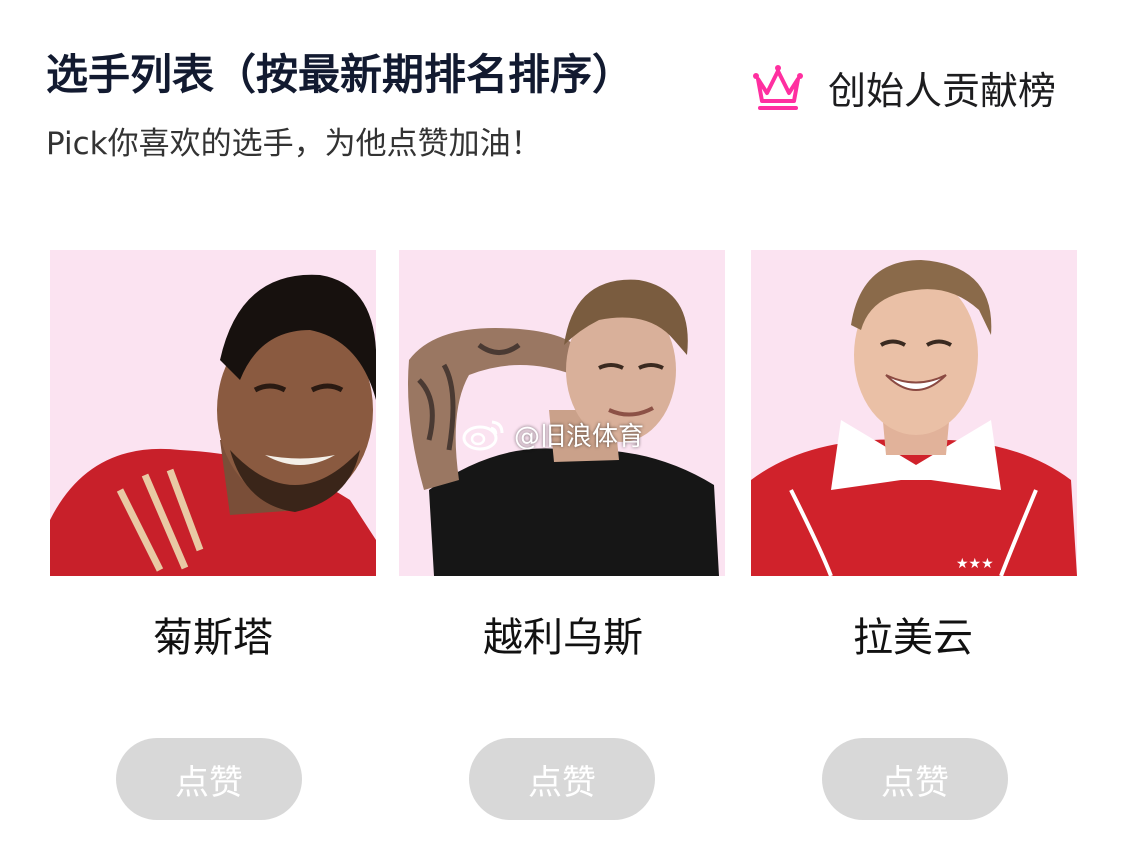  I want to click on player-photo-3: ★★★, so click(914, 413).